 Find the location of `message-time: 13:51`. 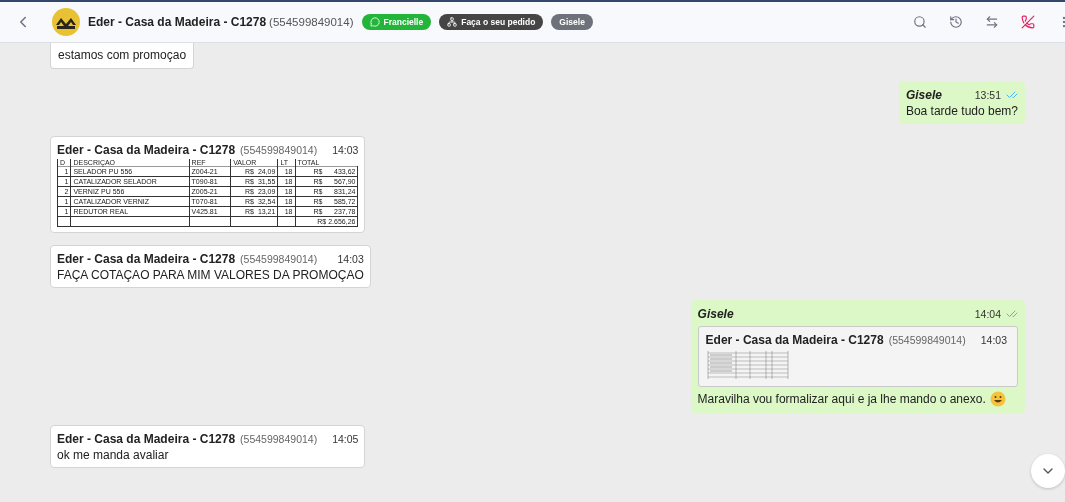

message-time: 13:51 is located at coordinates (987, 95).